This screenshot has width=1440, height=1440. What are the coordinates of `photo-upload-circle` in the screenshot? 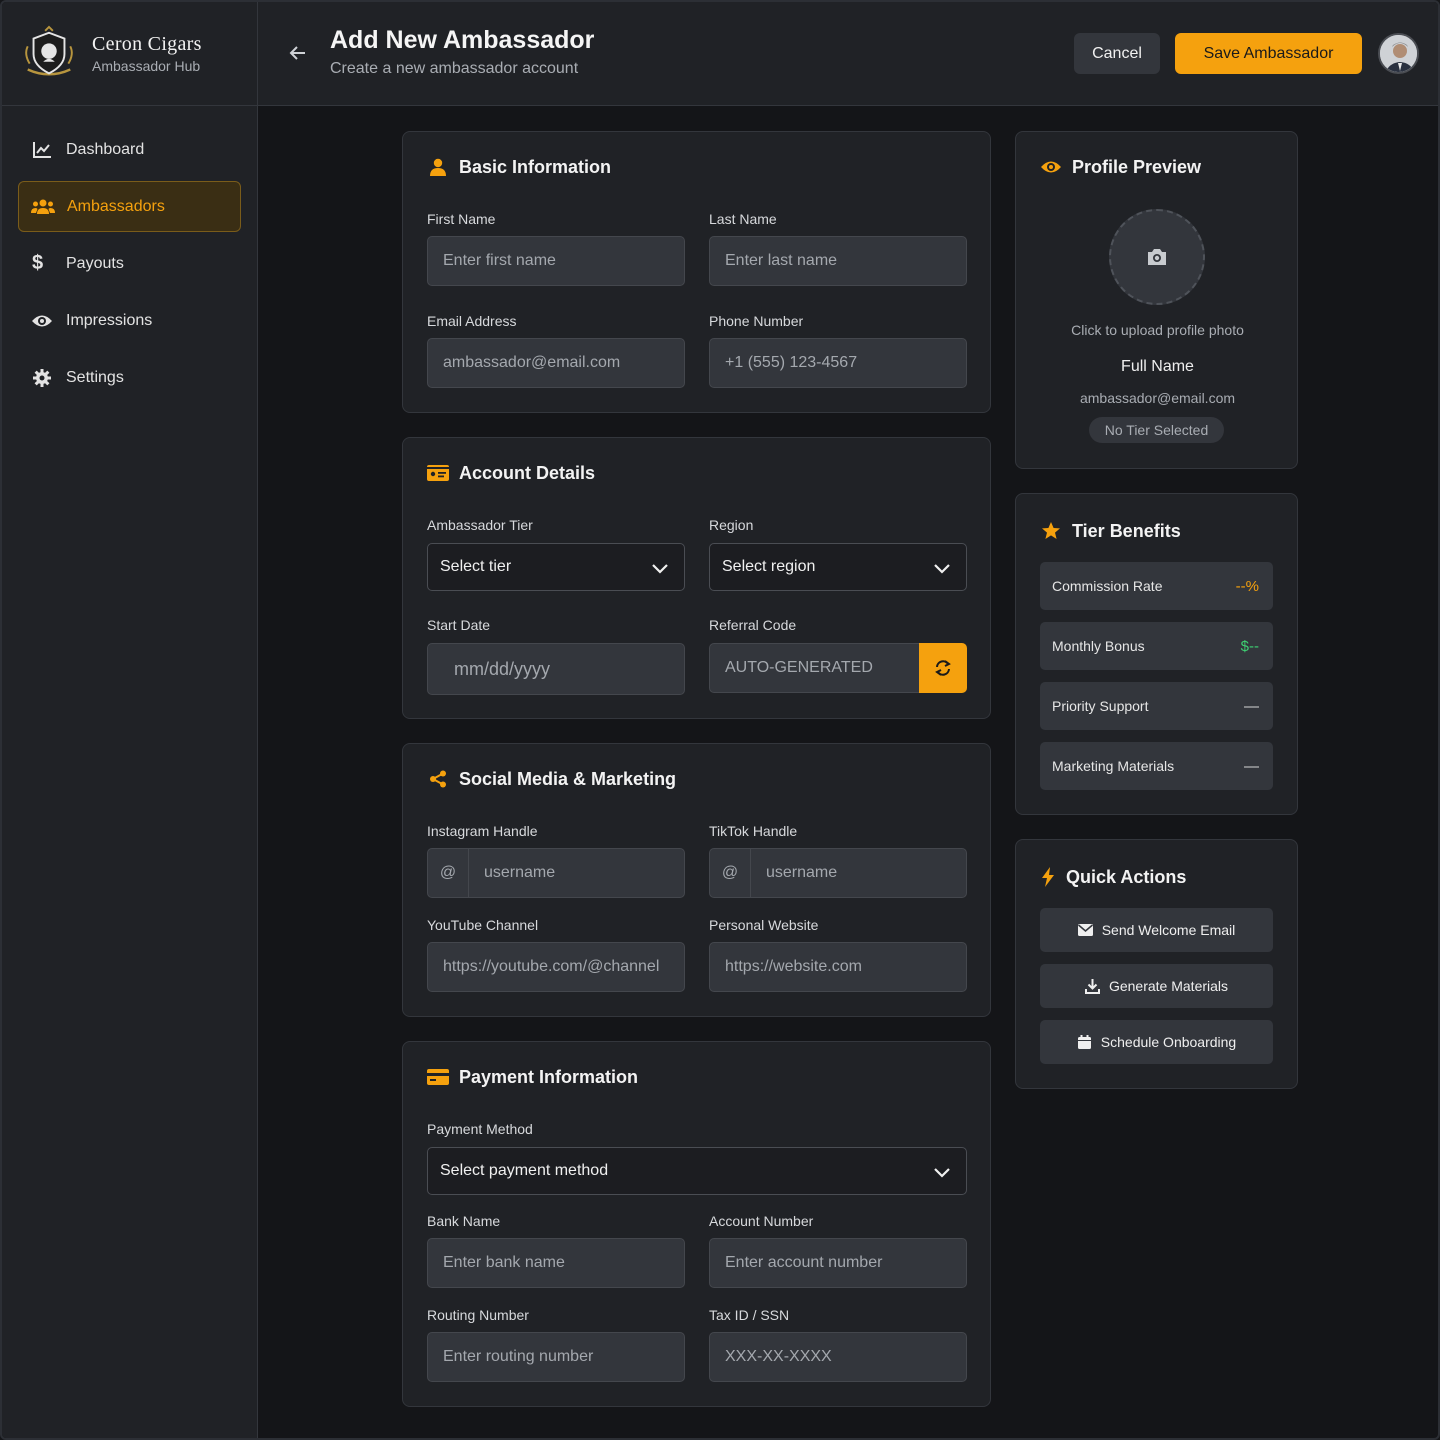 It's located at (1157, 257).